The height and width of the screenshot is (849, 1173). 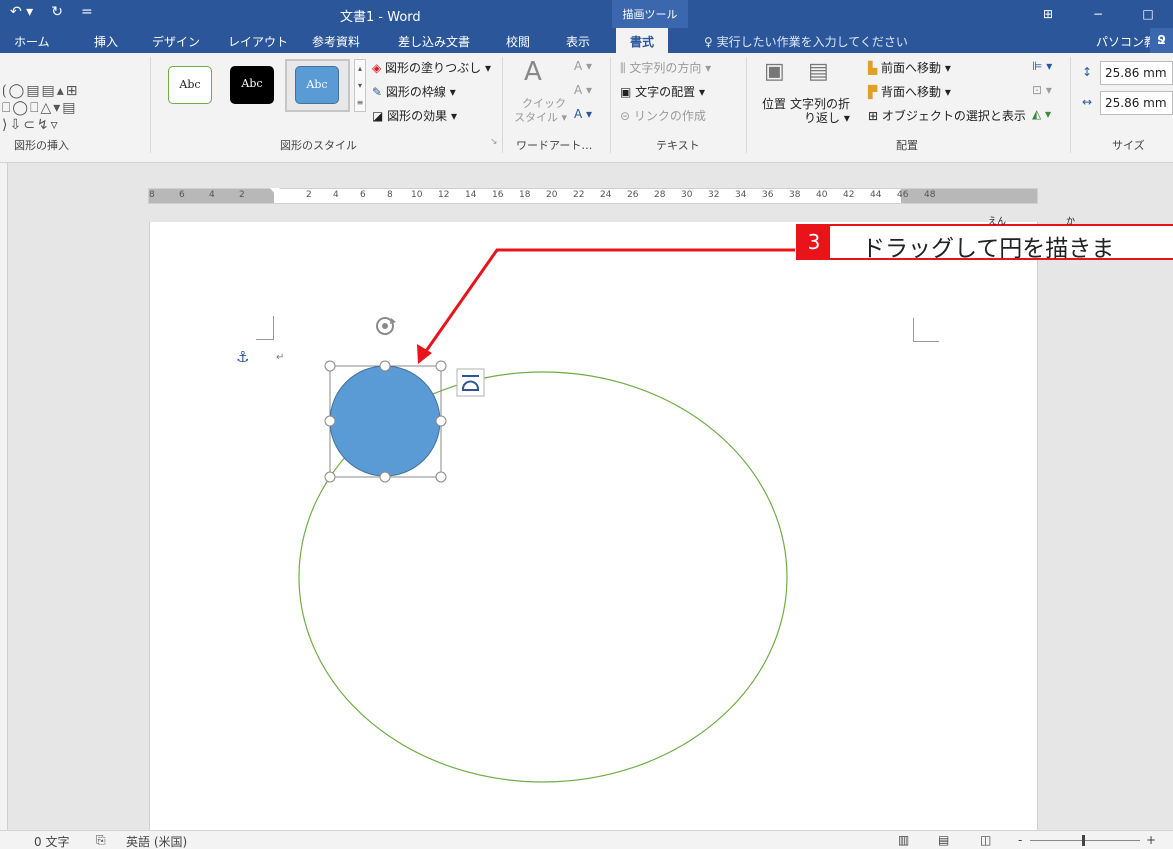 I want to click on anchor-icon: ⚓, so click(x=242, y=357).